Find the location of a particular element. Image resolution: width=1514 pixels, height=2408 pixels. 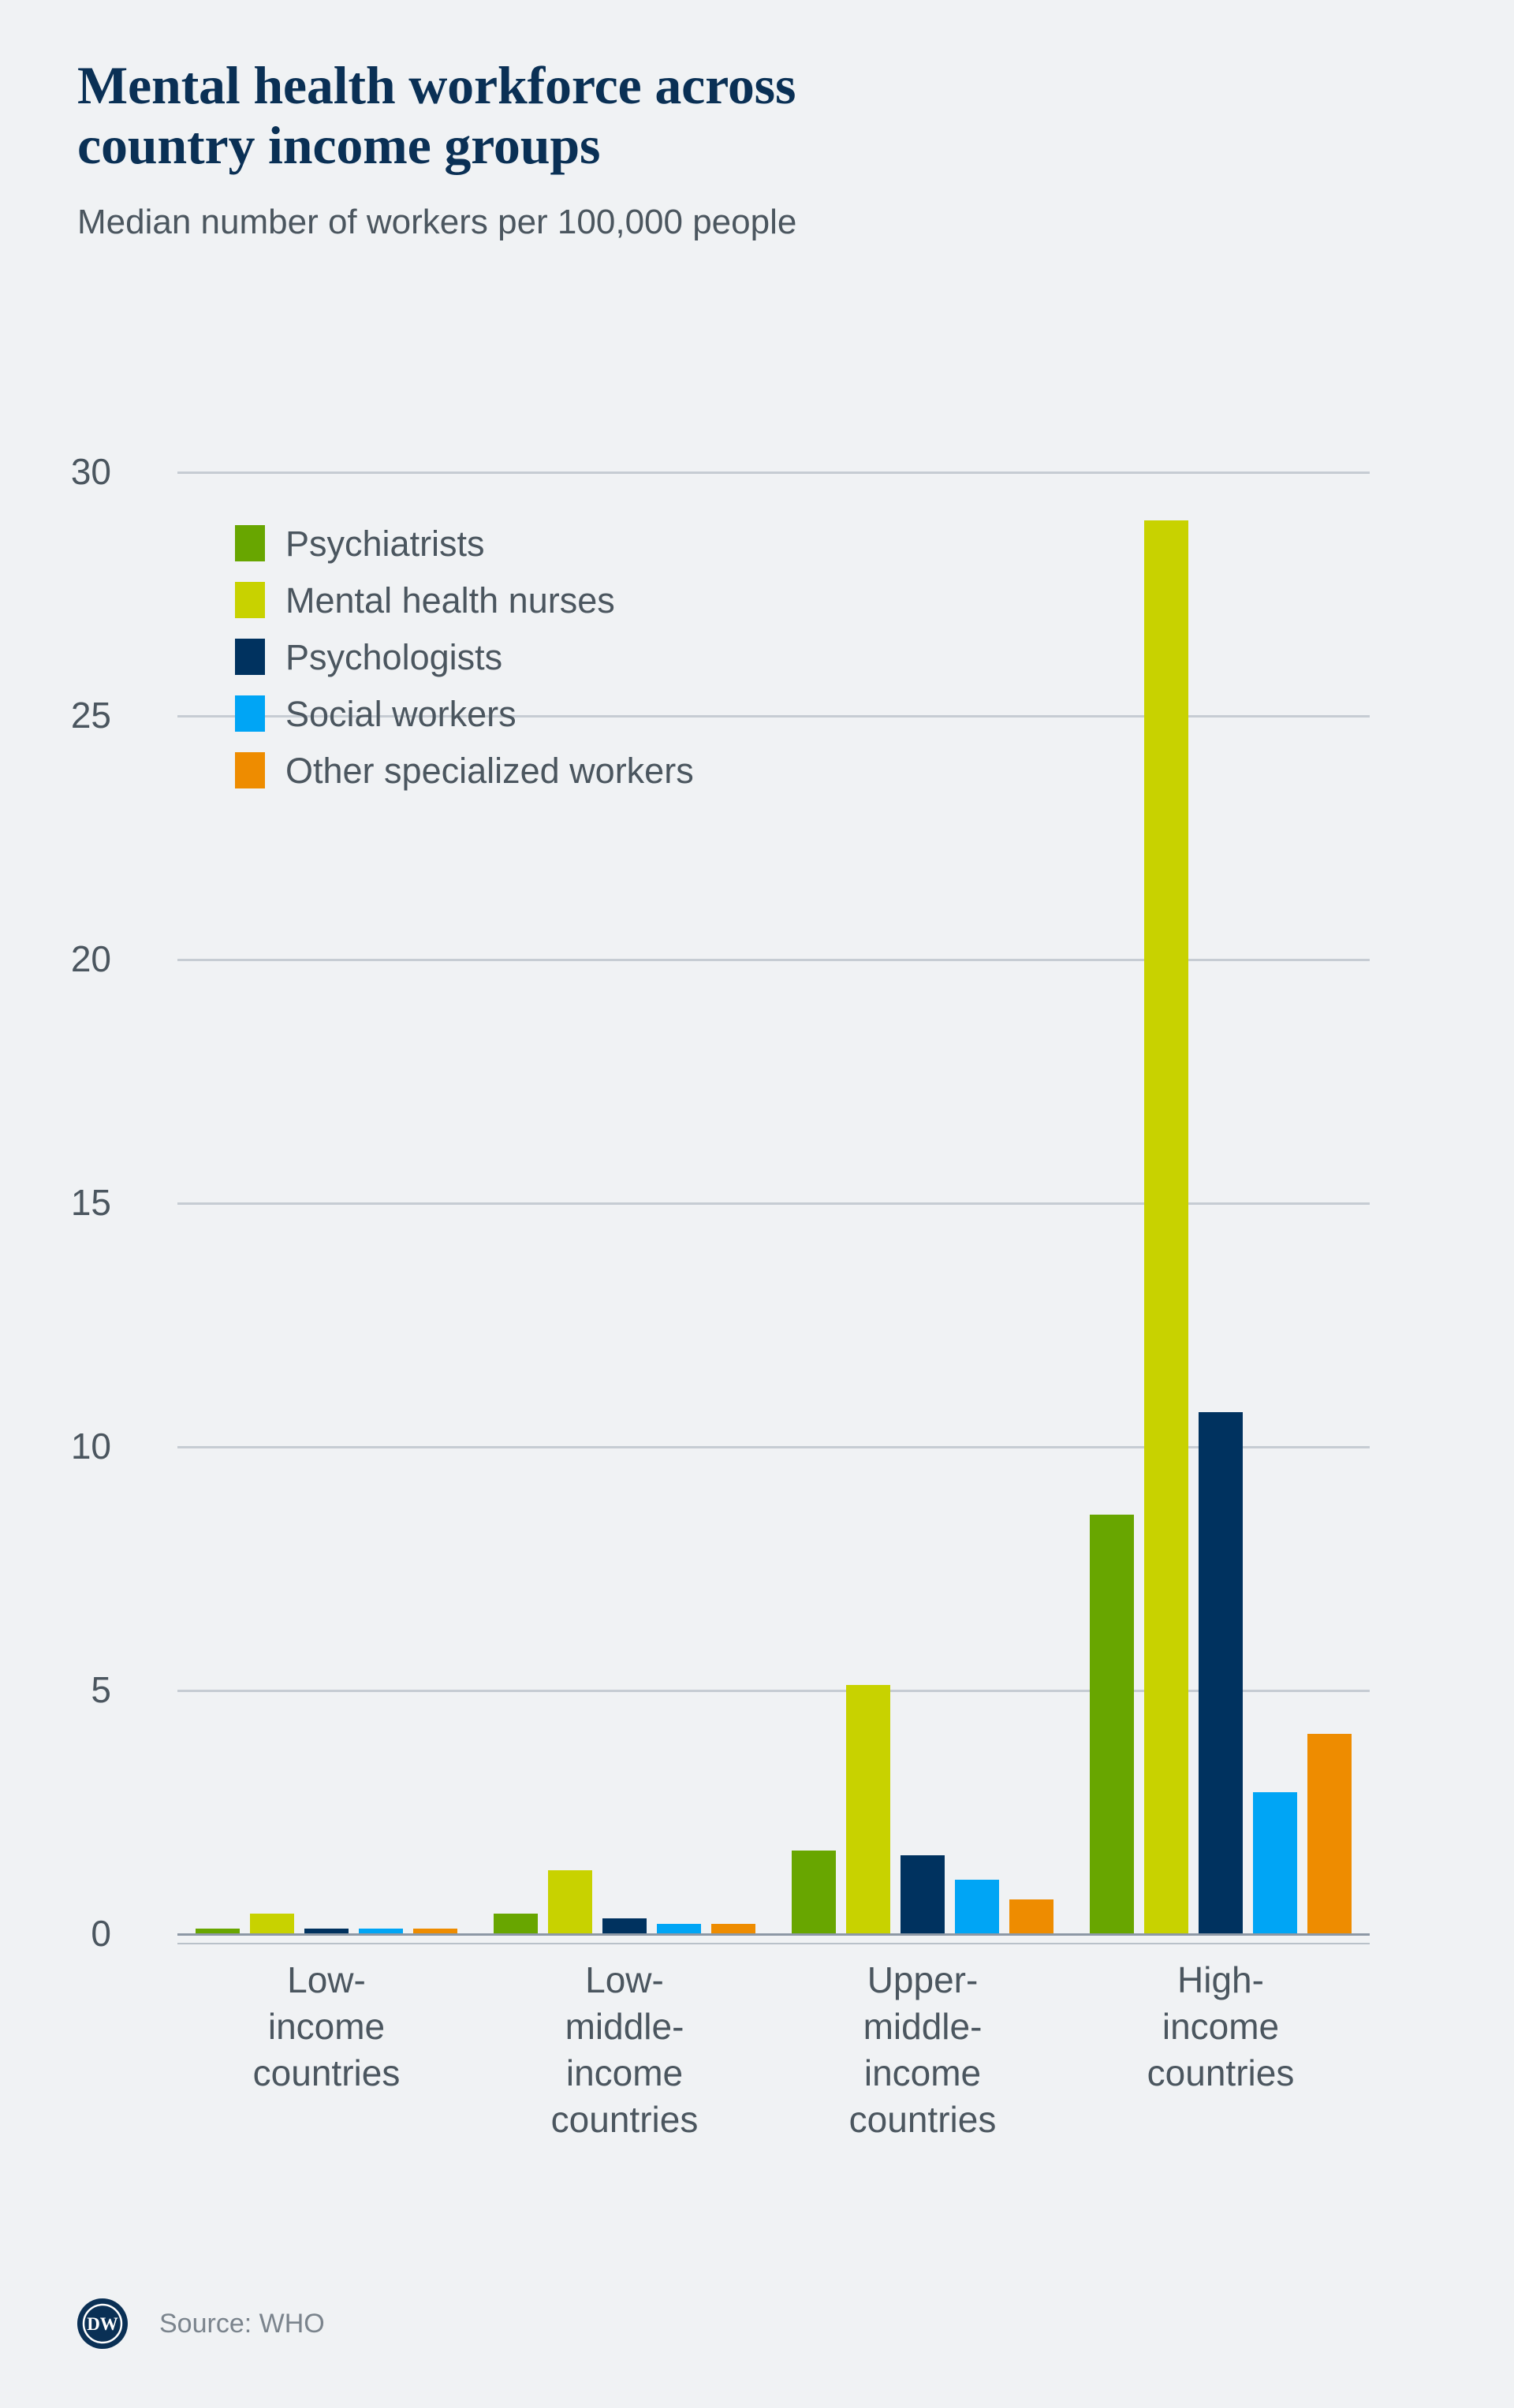

legend-item-2: Psychologists is located at coordinates (465, 657).